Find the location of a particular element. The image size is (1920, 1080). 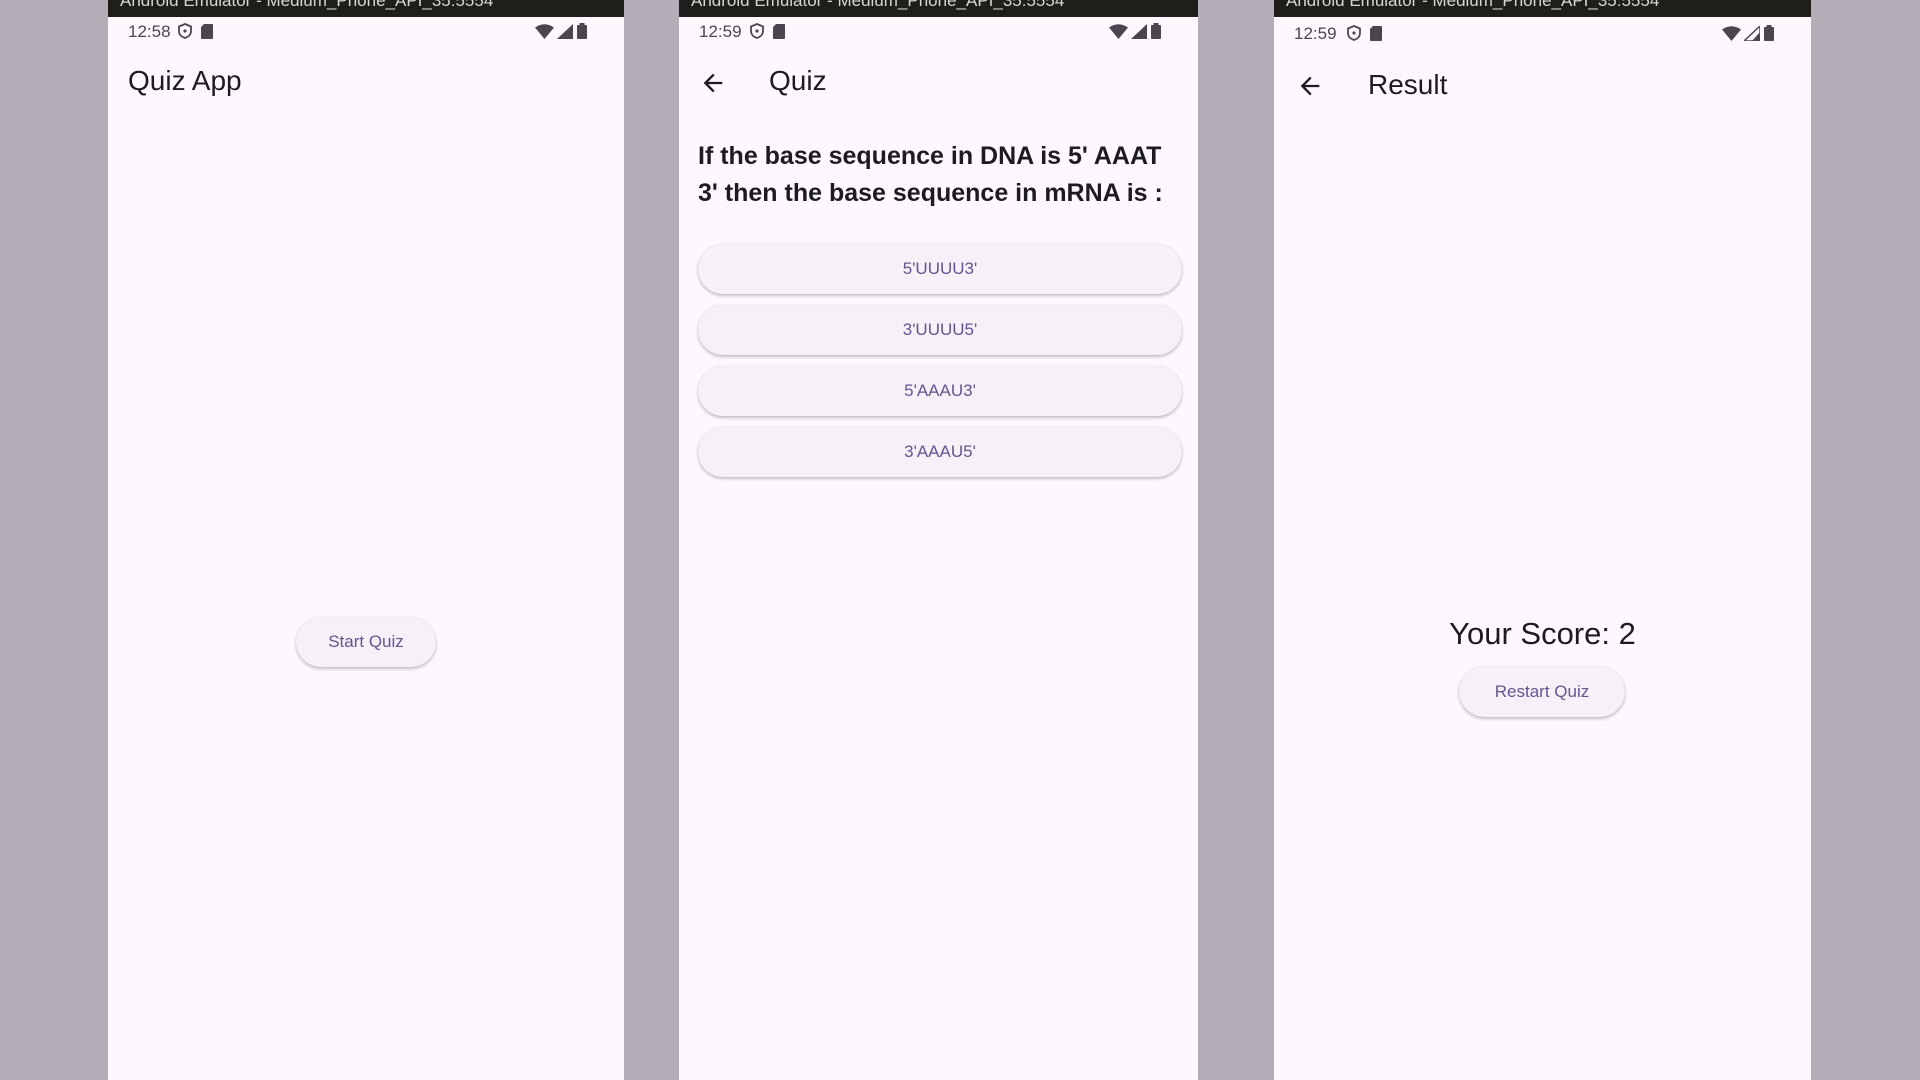

score-text: Your Score: 2 is located at coordinates (1542, 633).